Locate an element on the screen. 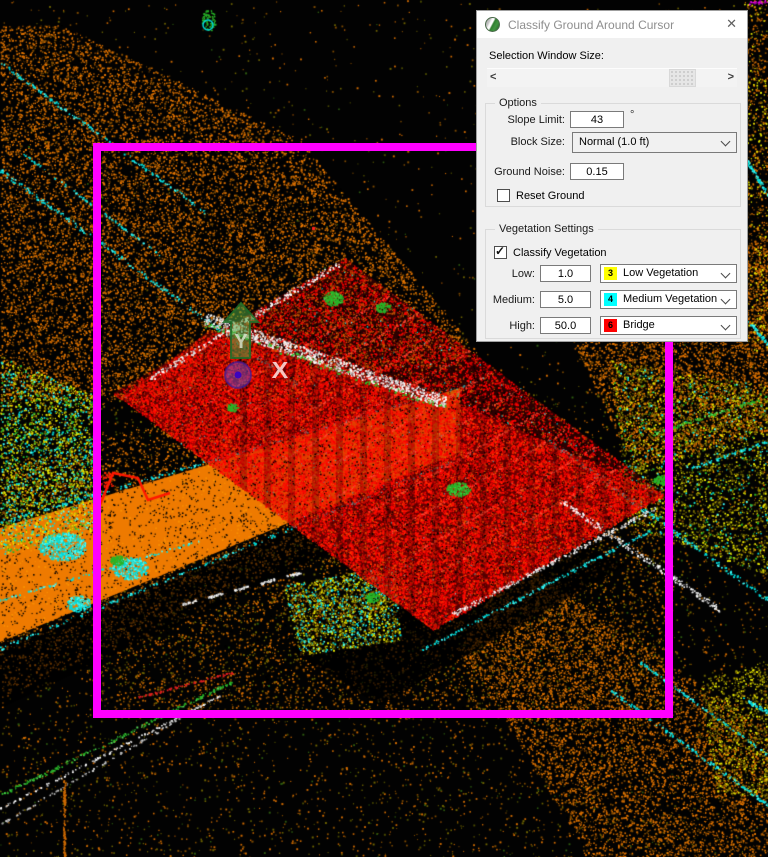  reset-ground-label: Reset Ground is located at coordinates (550, 196).